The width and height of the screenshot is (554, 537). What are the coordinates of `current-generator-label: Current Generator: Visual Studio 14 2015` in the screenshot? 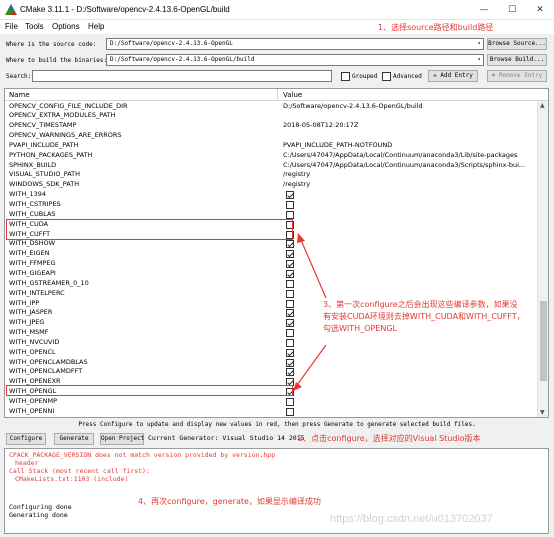 It's located at (226, 438).